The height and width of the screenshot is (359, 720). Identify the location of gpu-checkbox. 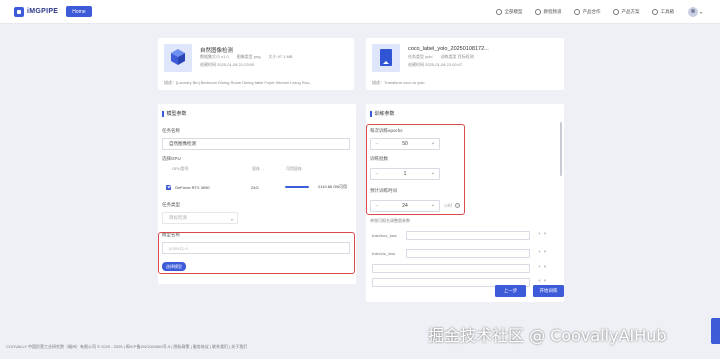
(168, 187).